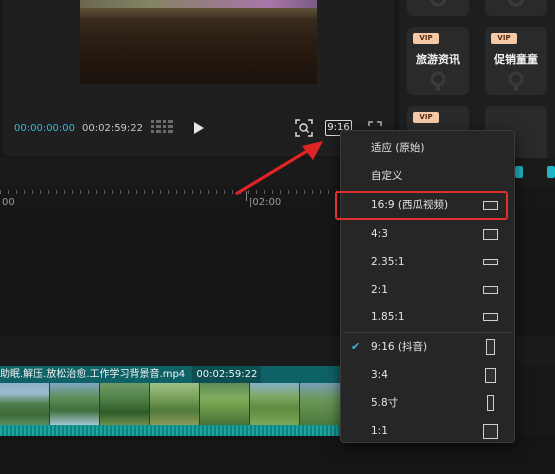  I want to click on template-card-travel: VIP 旅游资讯, so click(438, 61).